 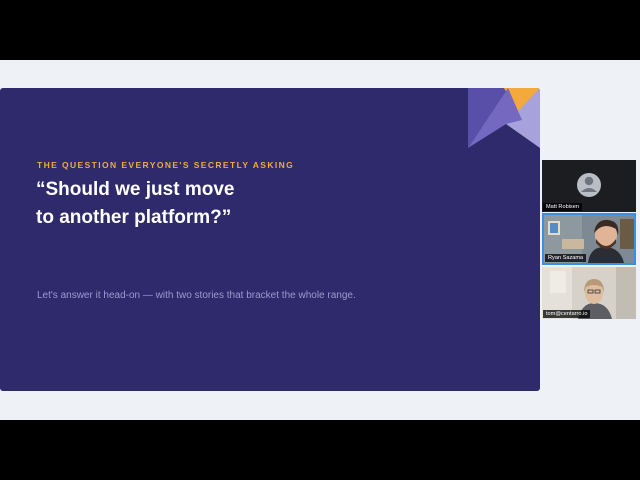 What do you see at coordinates (567, 314) in the screenshot?
I see `participant-name: tom@centarro.io` at bounding box center [567, 314].